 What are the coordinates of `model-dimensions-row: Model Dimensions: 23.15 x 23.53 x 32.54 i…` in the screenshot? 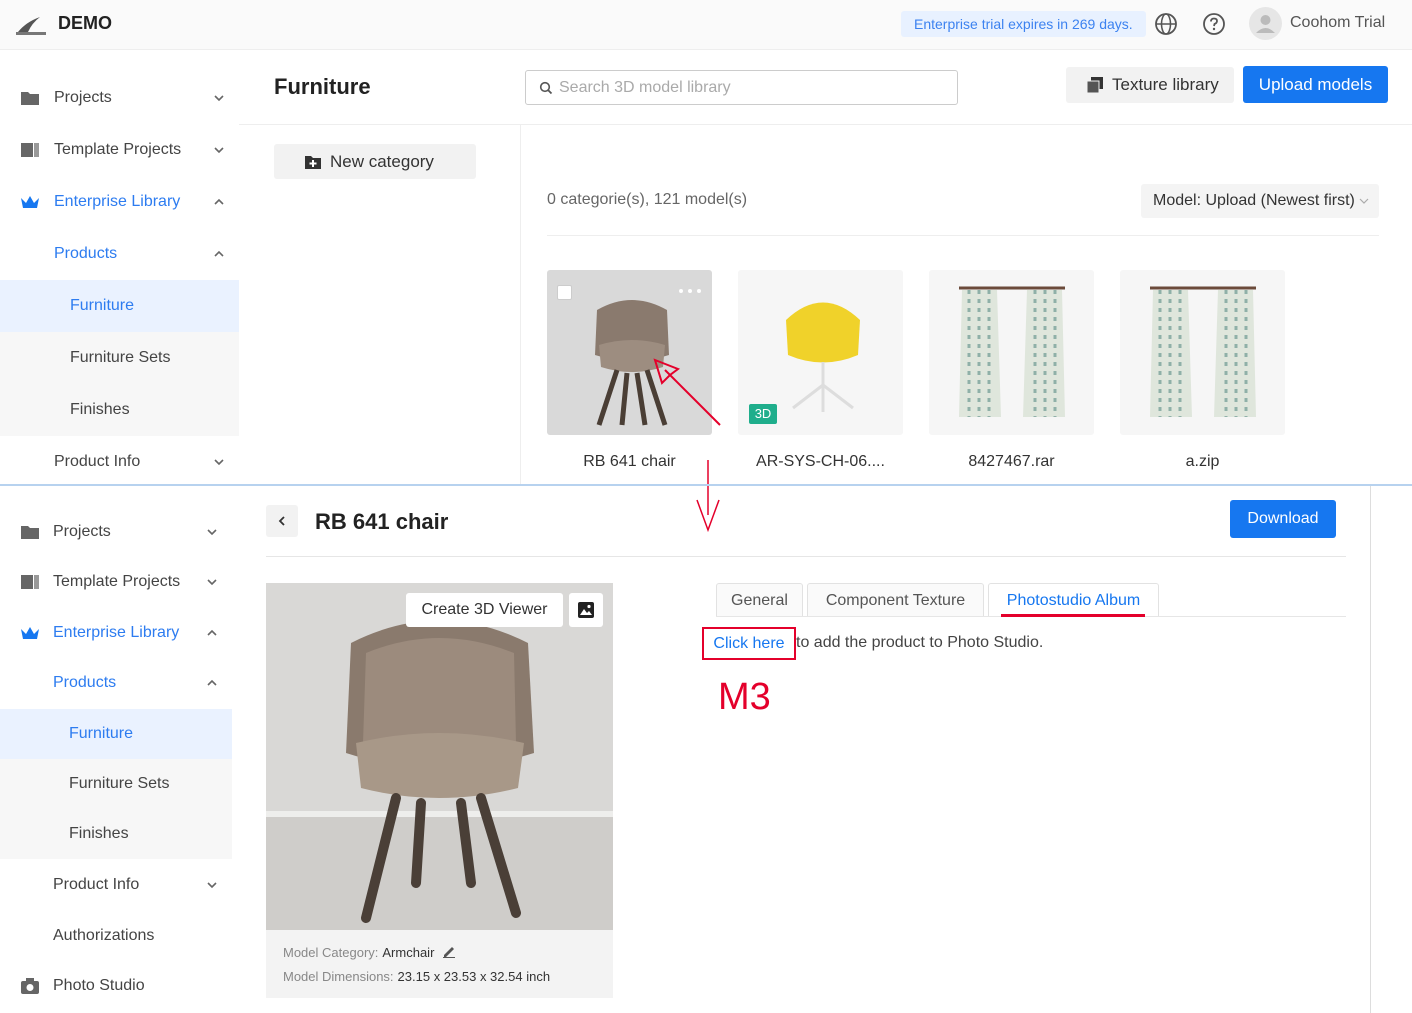 It's located at (416, 976).